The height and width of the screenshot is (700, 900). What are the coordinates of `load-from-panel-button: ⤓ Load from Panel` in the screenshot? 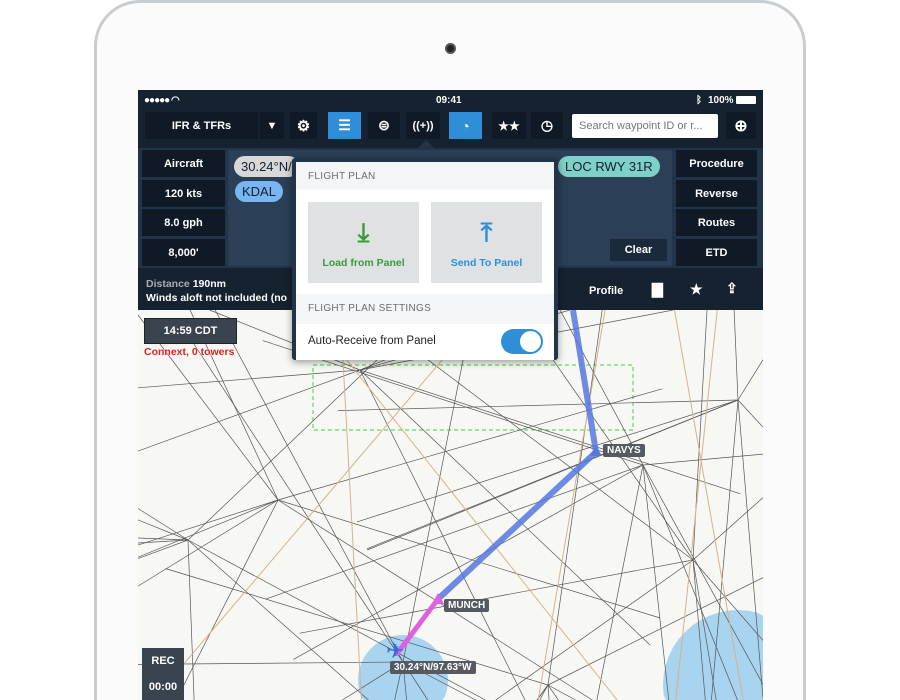 It's located at (363, 242).